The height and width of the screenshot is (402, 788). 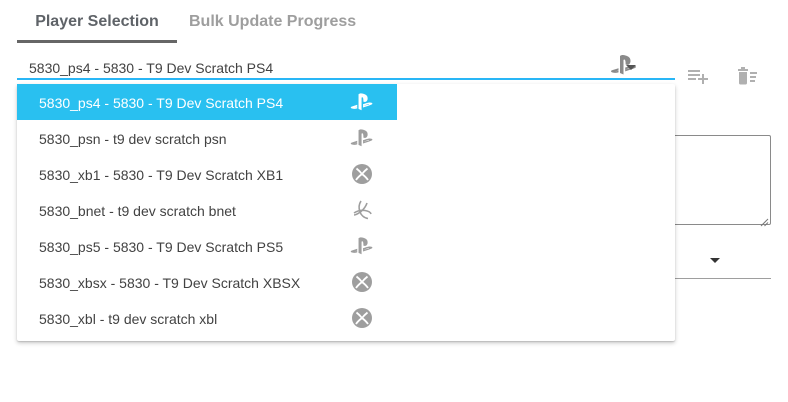 I want to click on option-label: 5830_psn - t9 dev scratch psn, so click(x=133, y=139).